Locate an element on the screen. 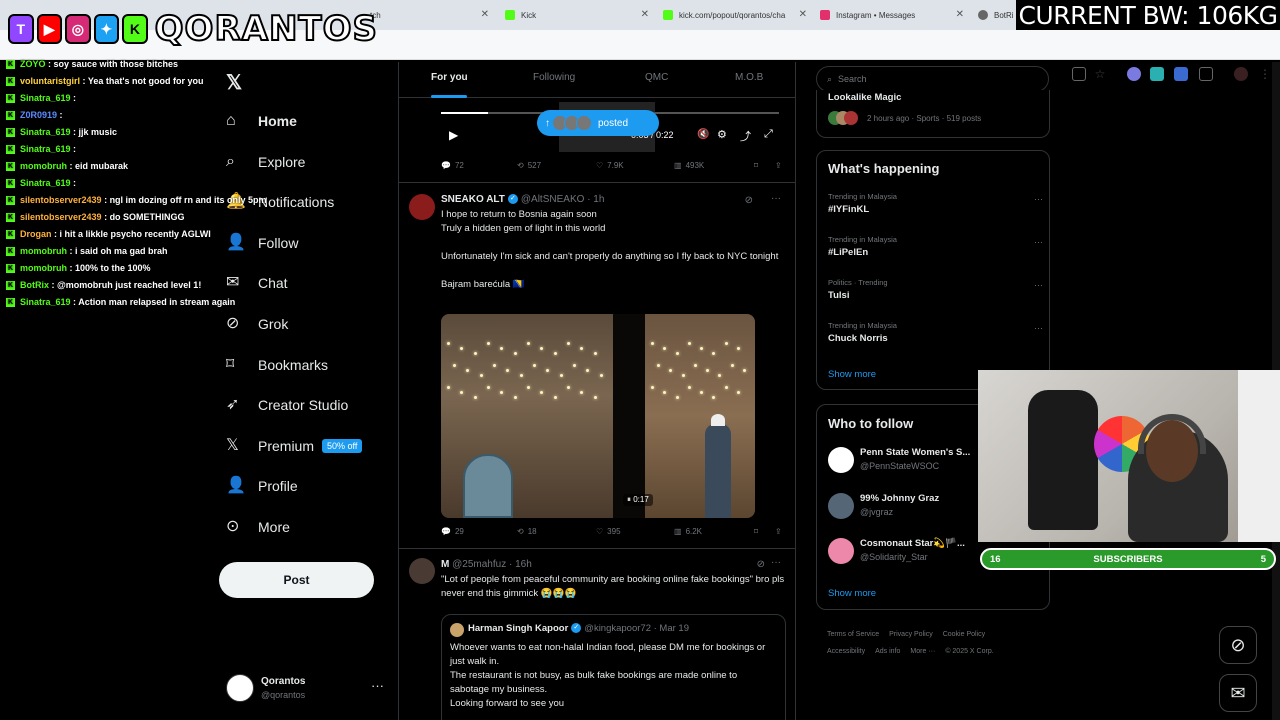 The image size is (1280, 720). repost-button: ⟲ 527 is located at coordinates (529, 165).